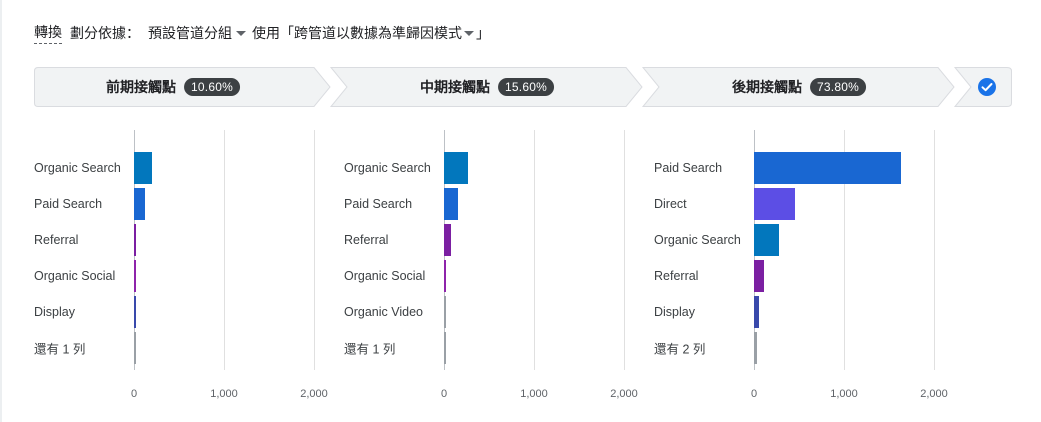 The height and width of the screenshot is (422, 1041). Describe the element at coordinates (670, 204) in the screenshot. I see `category-label: Direct` at that location.